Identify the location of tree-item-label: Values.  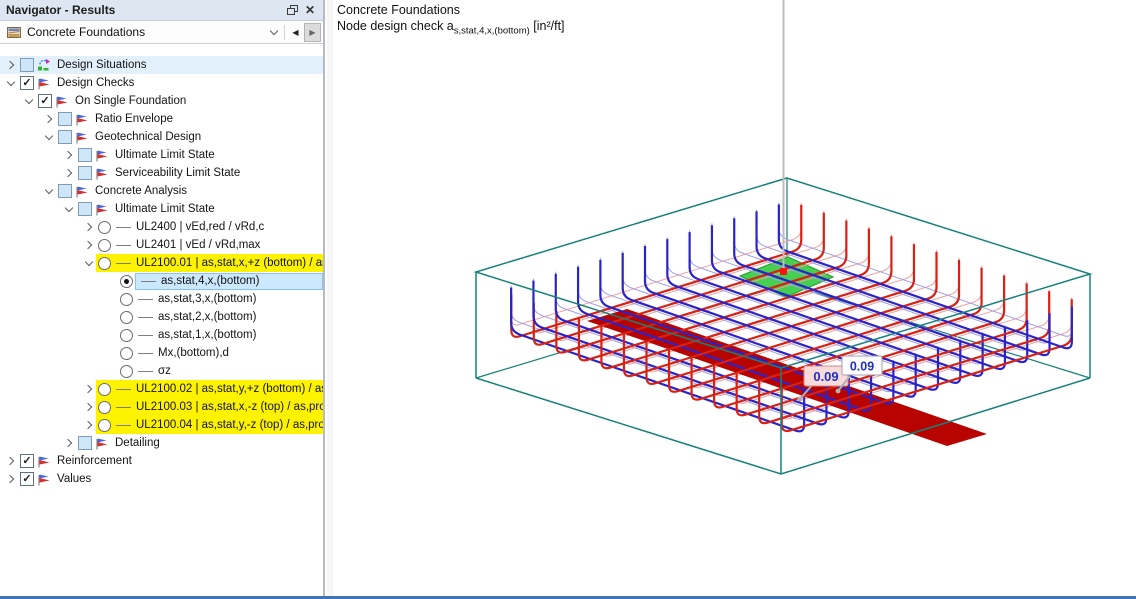
(74, 479).